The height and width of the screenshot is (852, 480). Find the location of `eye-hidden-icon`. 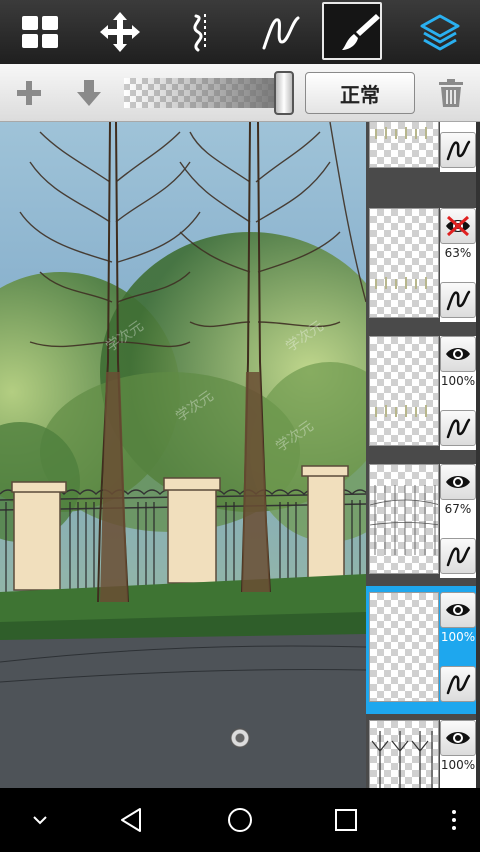

eye-hidden-icon is located at coordinates (458, 226).